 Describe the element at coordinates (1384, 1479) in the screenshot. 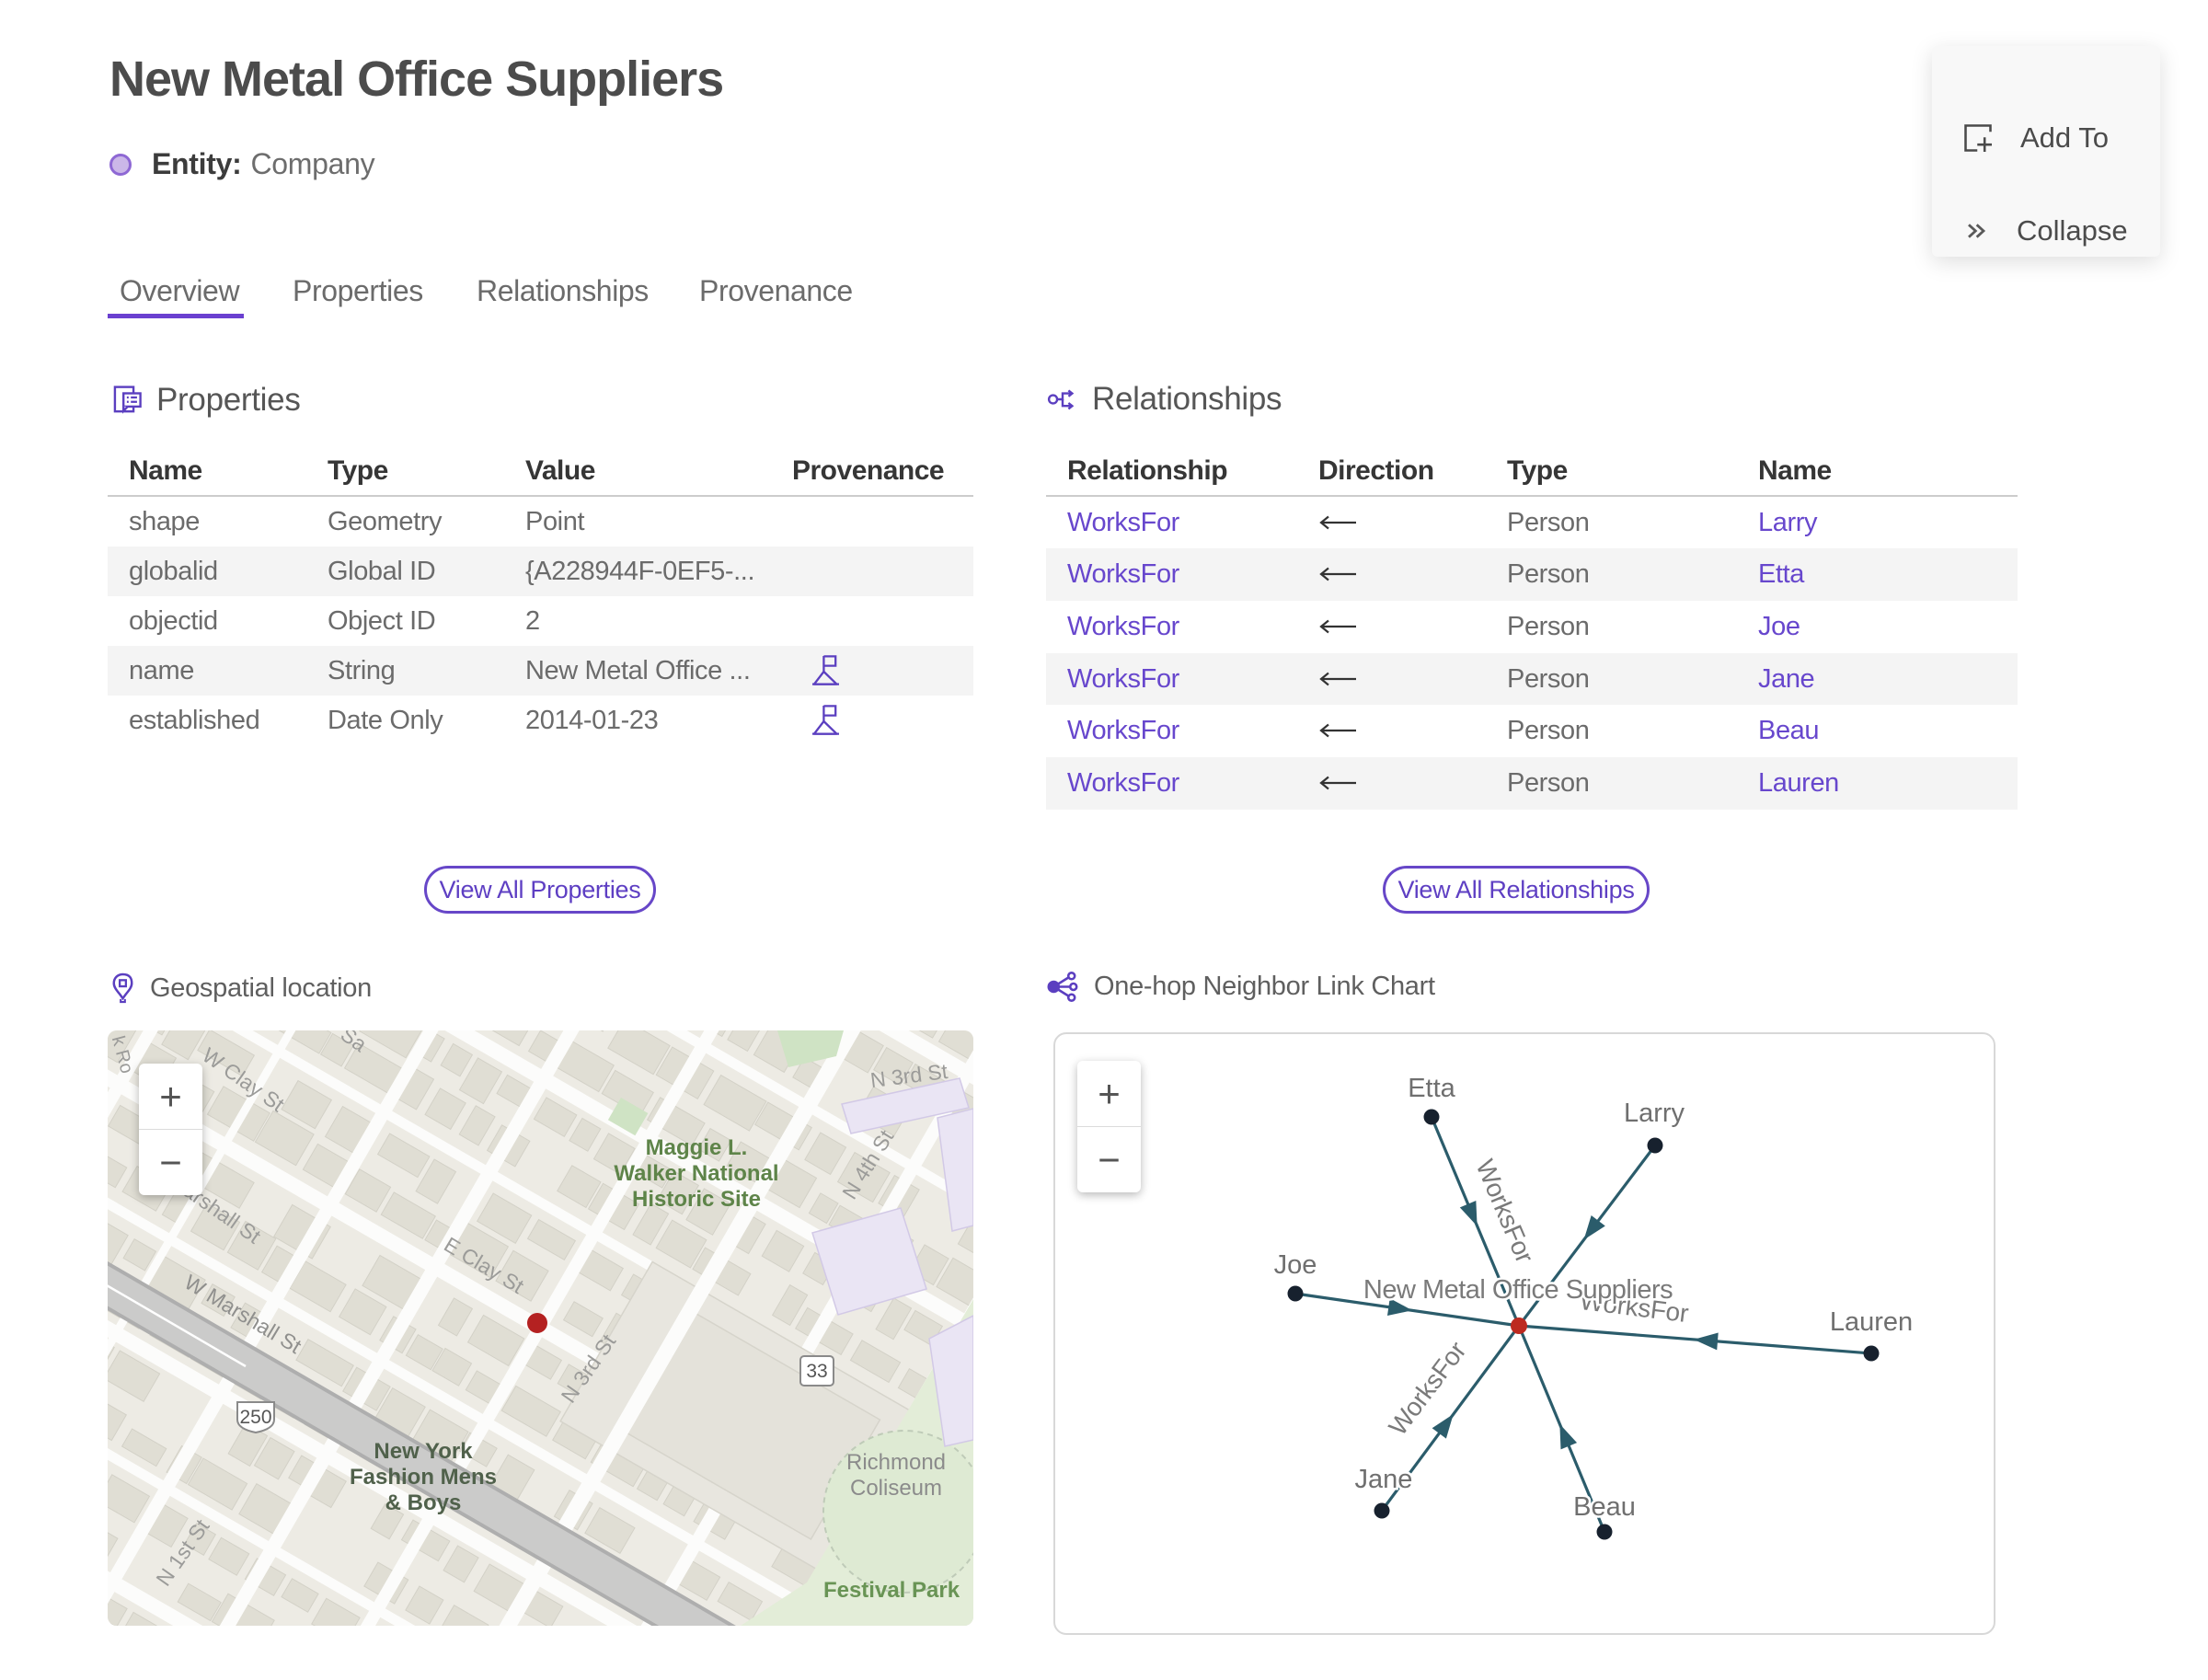

I see `svg-text: Jane` at that location.